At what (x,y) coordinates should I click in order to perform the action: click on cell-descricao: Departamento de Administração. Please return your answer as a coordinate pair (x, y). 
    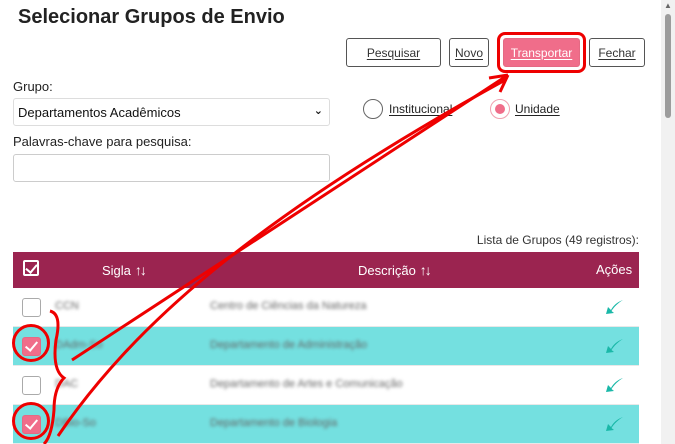
    Looking at the image, I should click on (289, 345).